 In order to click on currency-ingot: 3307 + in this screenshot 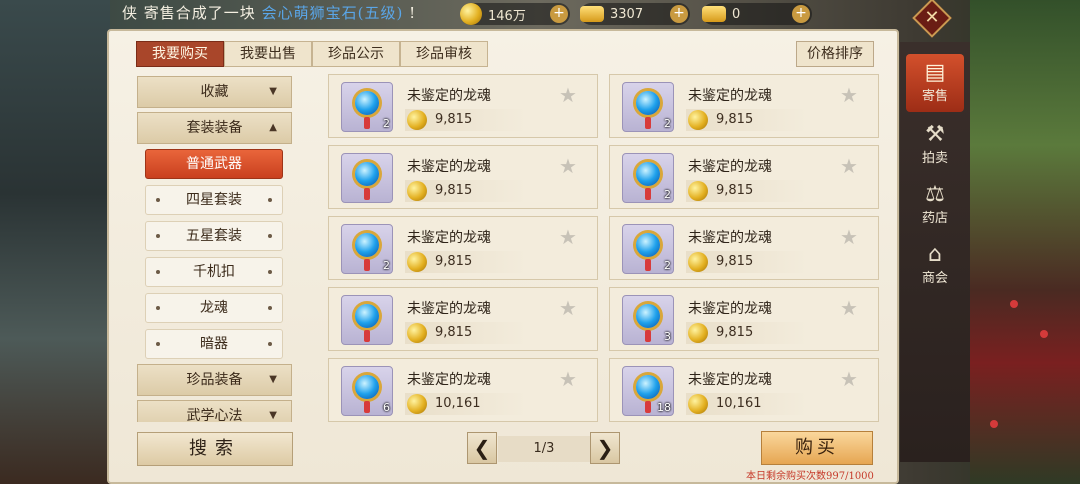, I will do `click(635, 14)`.